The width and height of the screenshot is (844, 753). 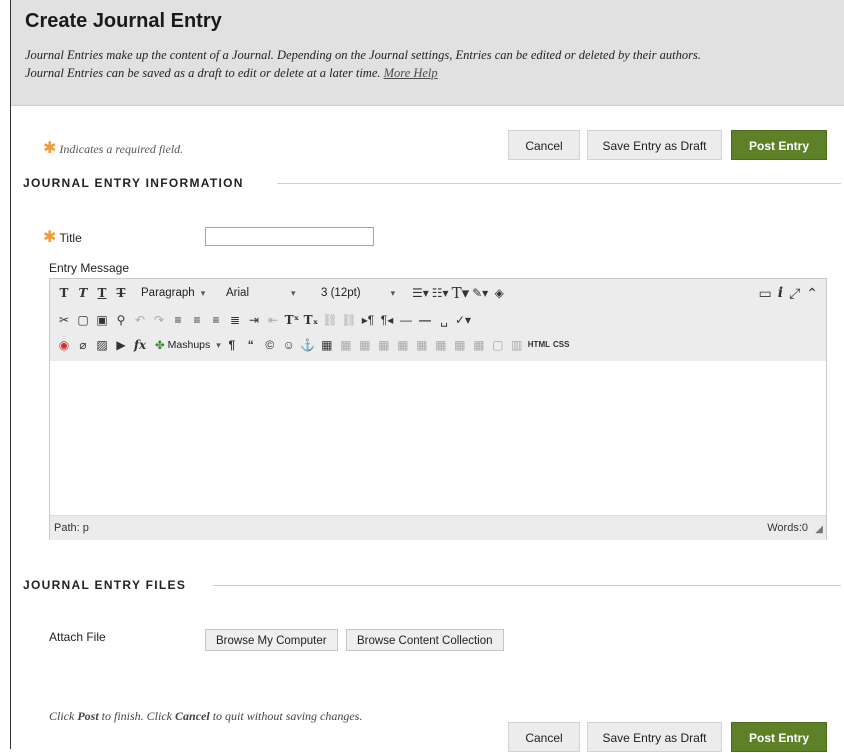 I want to click on size-select-value: 3 (12pt), so click(x=341, y=293).